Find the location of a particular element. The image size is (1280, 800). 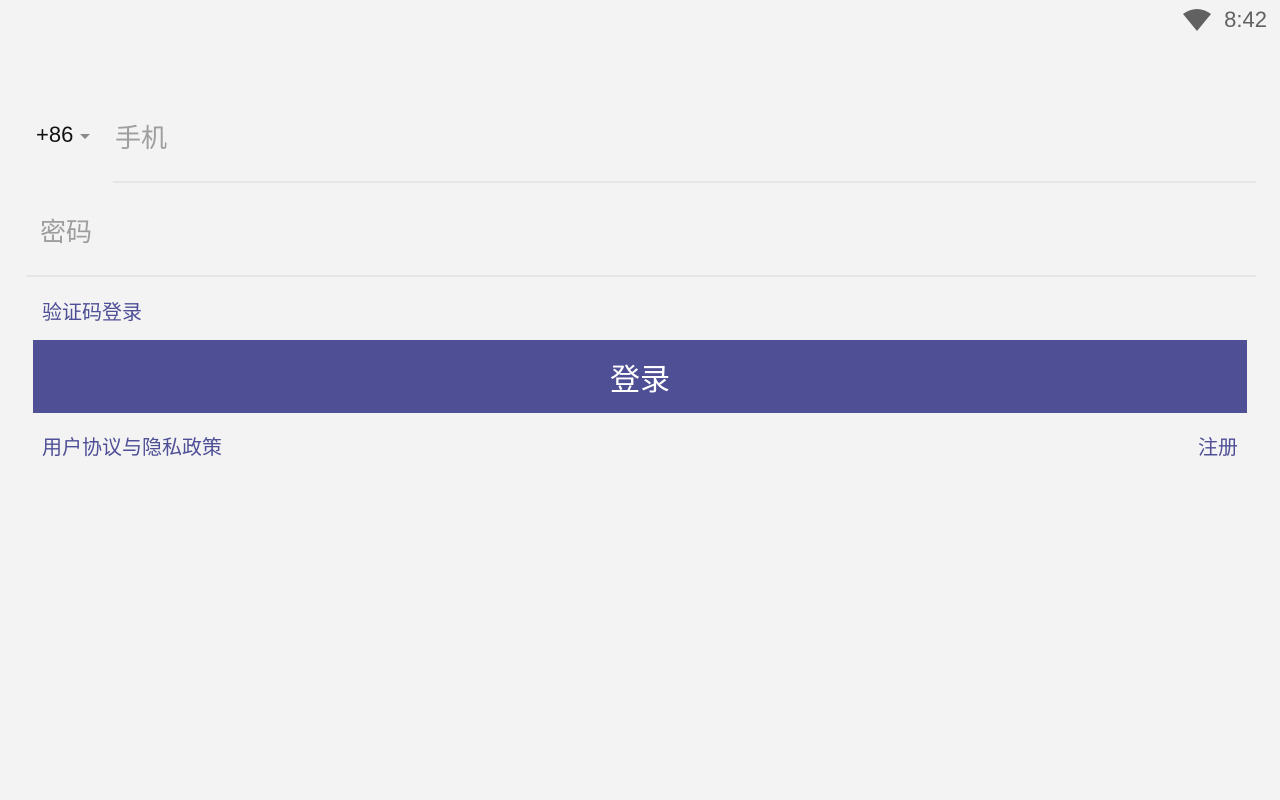

status-time: 8:42 is located at coordinates (1245, 19).